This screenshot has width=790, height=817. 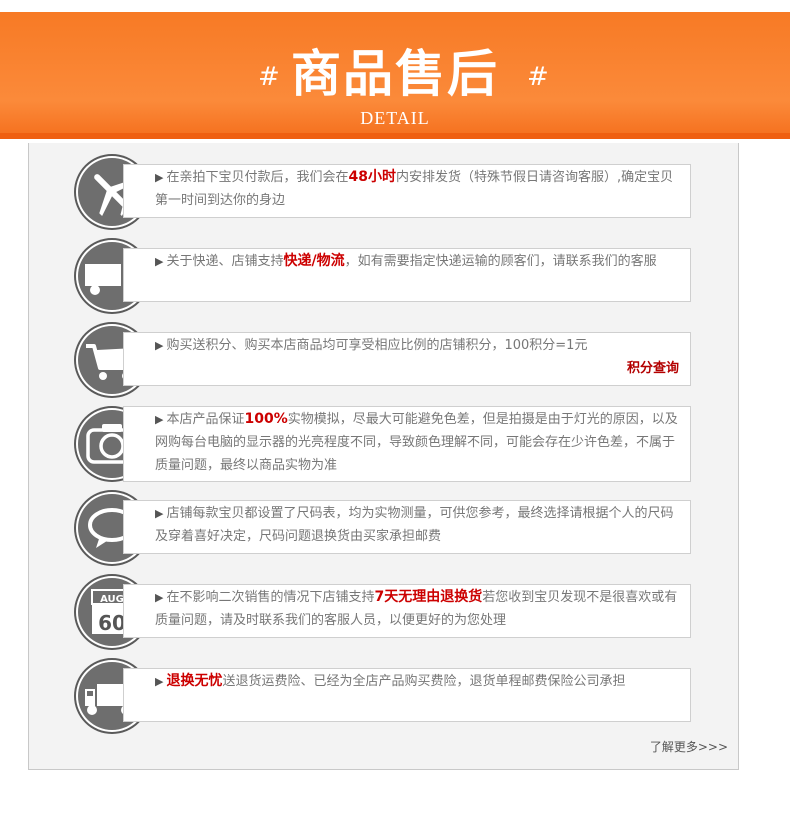 I want to click on banner-bottom-edge, so click(x=395, y=136).